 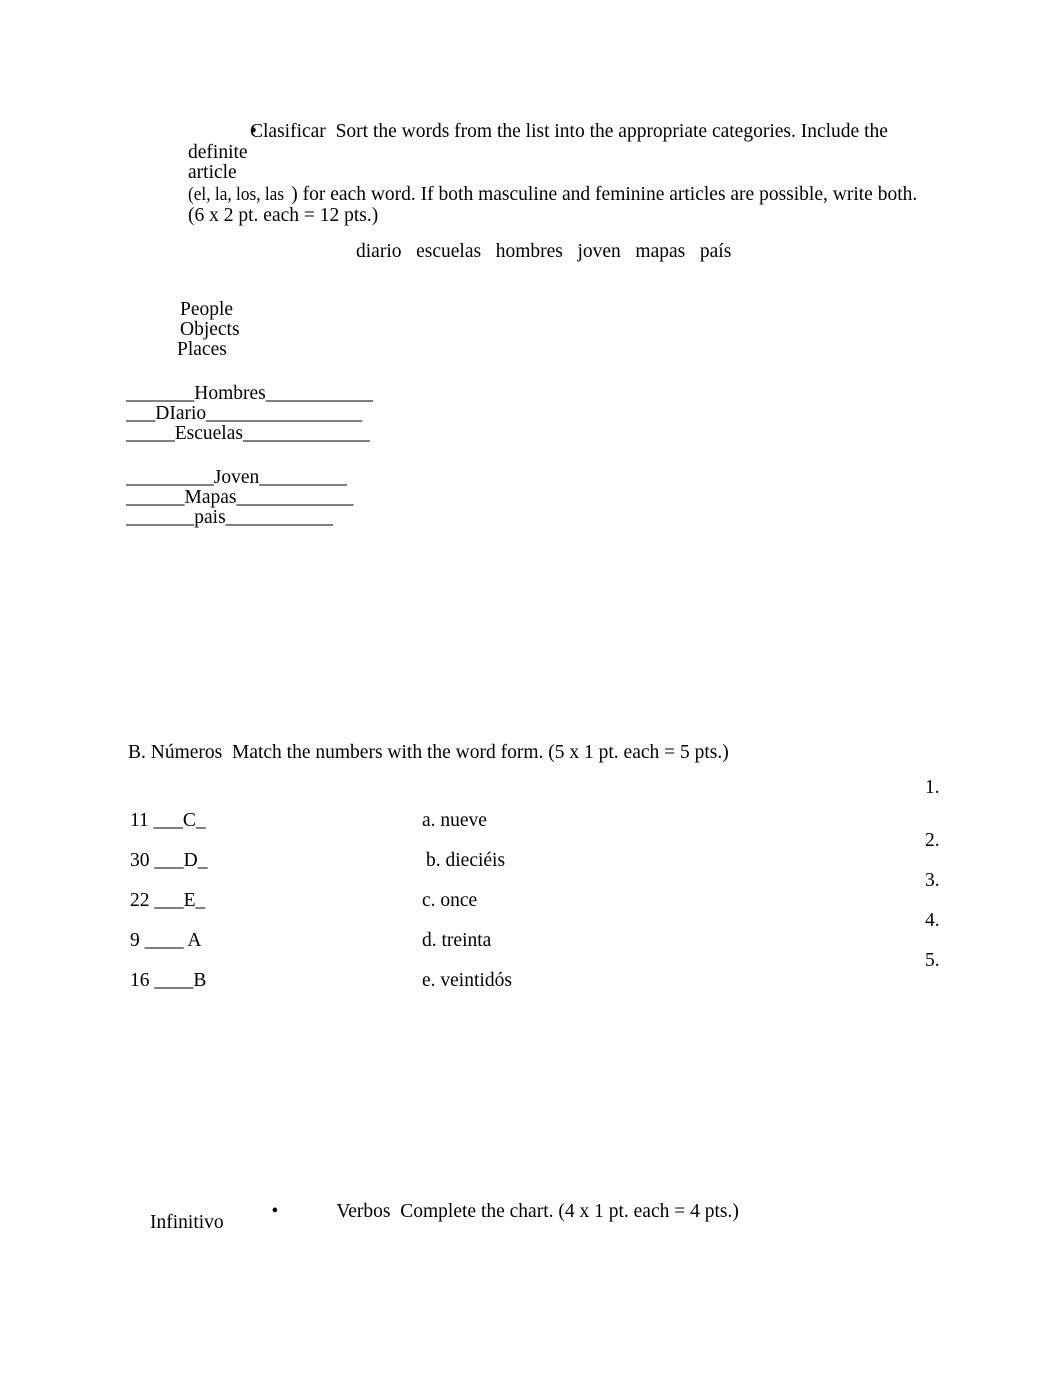 What do you see at coordinates (202, 349) in the screenshot?
I see `category-label-places: Places` at bounding box center [202, 349].